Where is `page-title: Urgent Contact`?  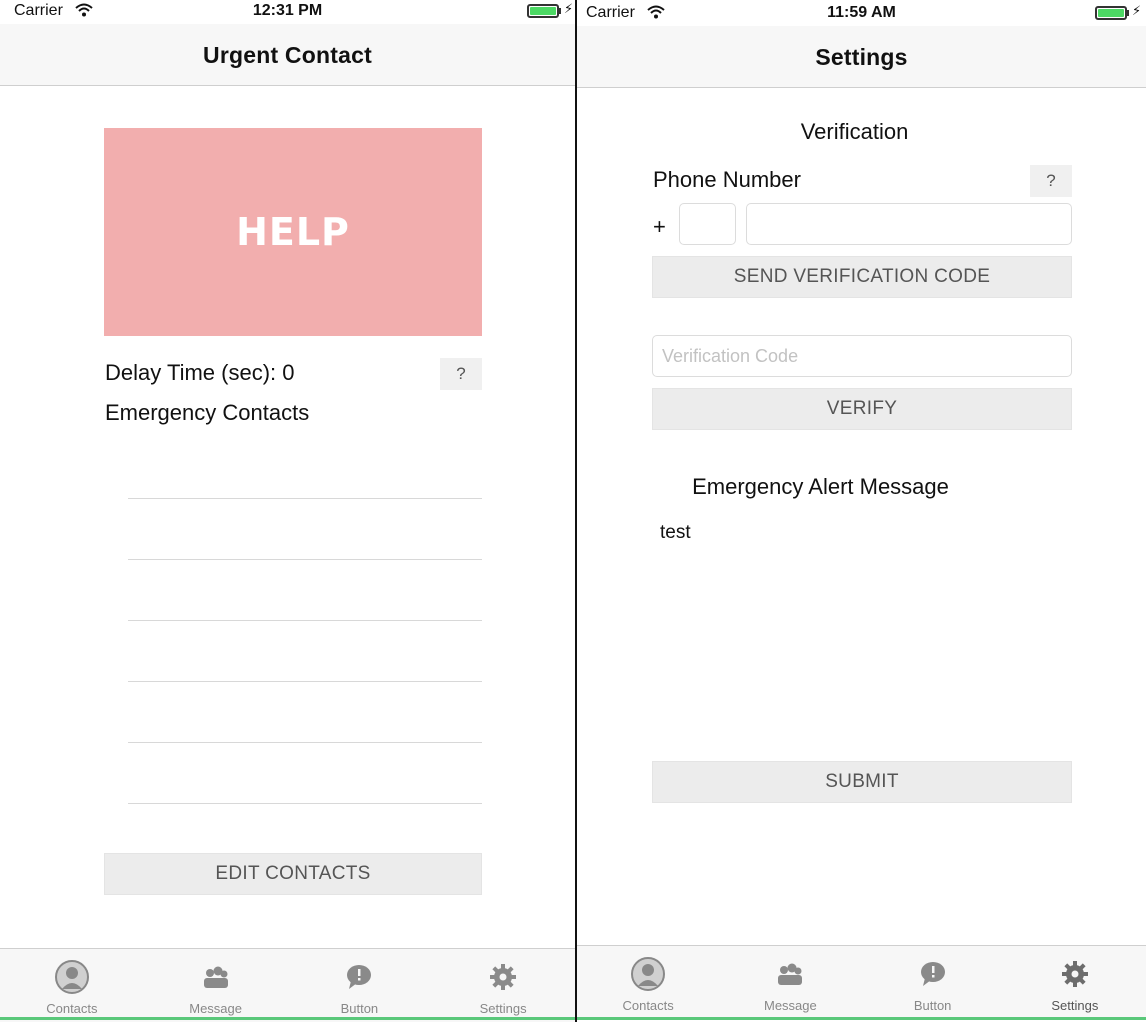
page-title: Urgent Contact is located at coordinates (287, 55).